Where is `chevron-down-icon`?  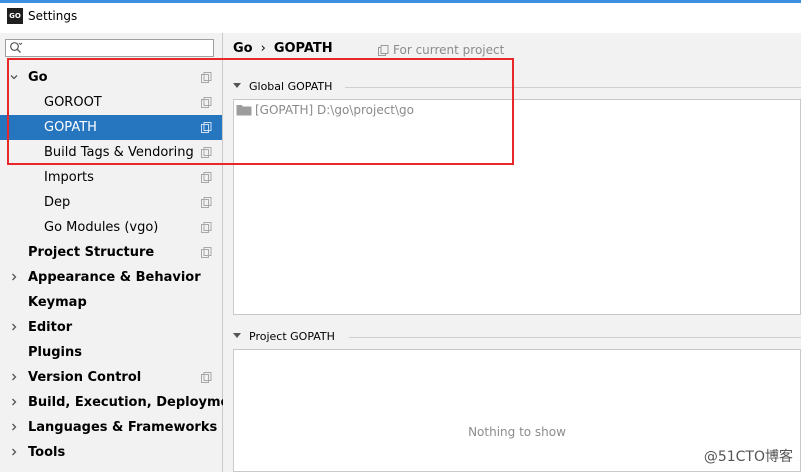 chevron-down-icon is located at coordinates (14, 77).